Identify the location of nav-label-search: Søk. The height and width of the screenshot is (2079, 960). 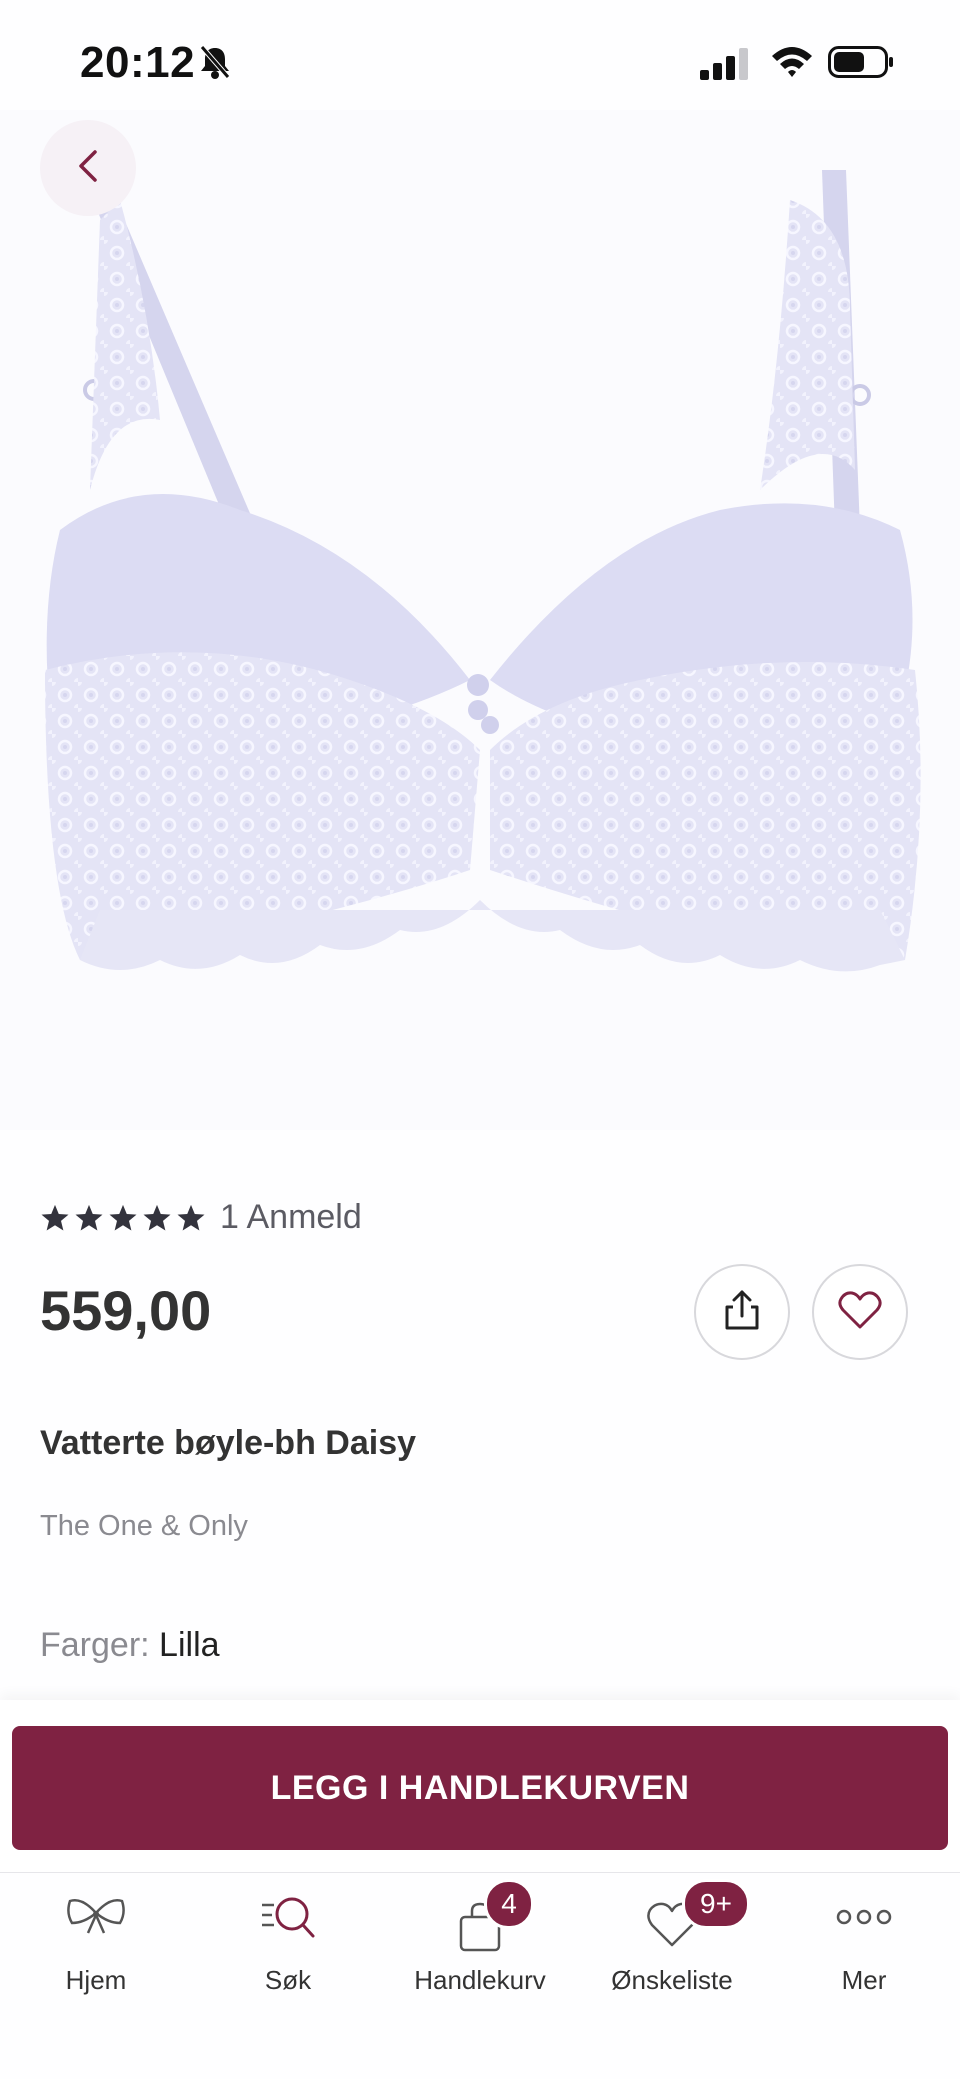
(288, 1980).